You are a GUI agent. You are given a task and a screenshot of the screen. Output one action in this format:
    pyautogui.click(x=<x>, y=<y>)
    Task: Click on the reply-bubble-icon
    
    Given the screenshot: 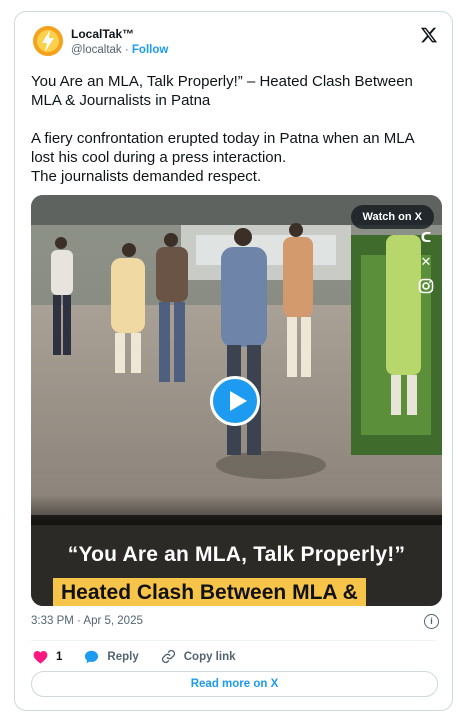 What is the action you would take?
    pyautogui.click(x=92, y=656)
    